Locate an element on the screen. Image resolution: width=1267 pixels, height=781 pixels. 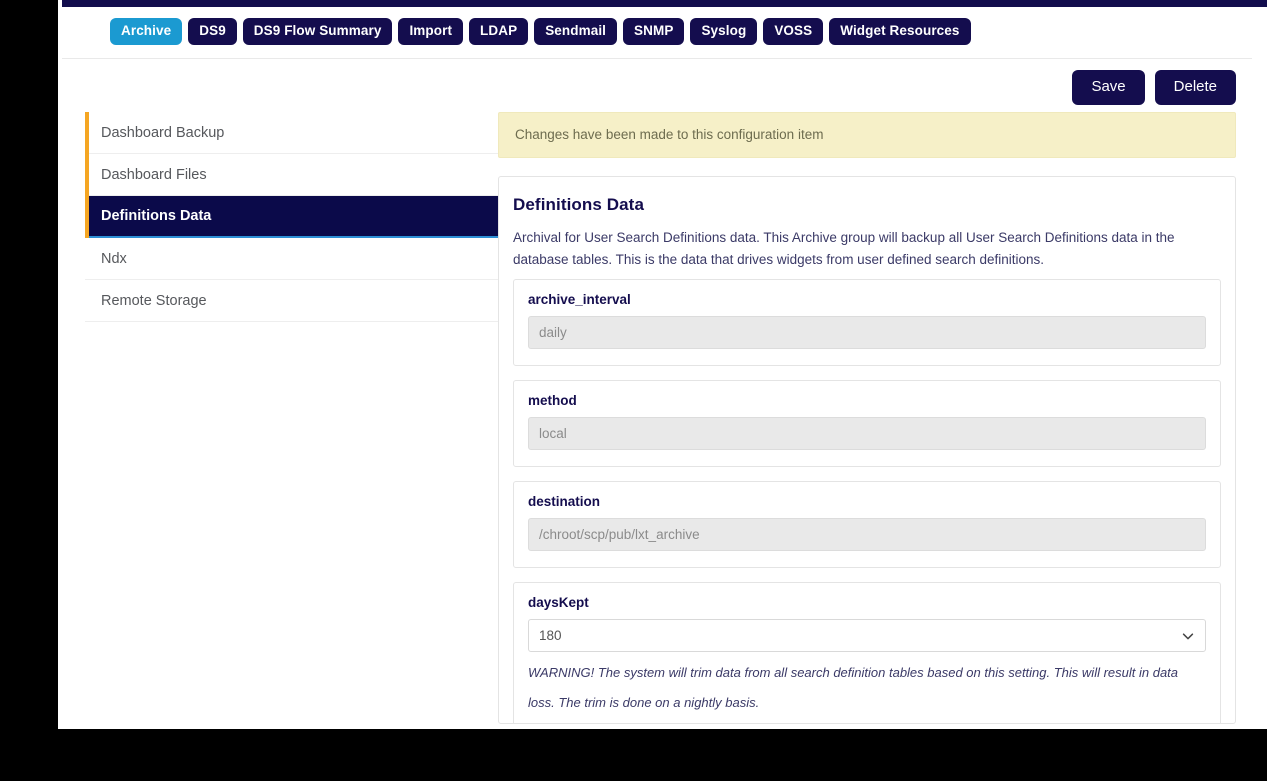
field-card-archive_interval: archive_interval is located at coordinates (867, 322).